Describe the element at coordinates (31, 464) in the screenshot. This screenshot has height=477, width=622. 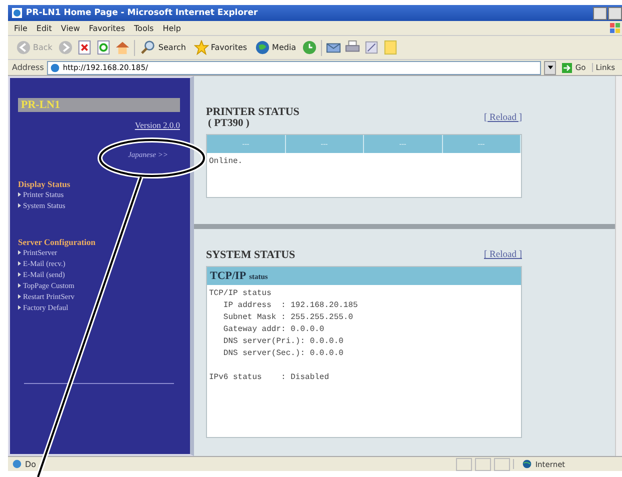
I see `status-text: Do` at that location.